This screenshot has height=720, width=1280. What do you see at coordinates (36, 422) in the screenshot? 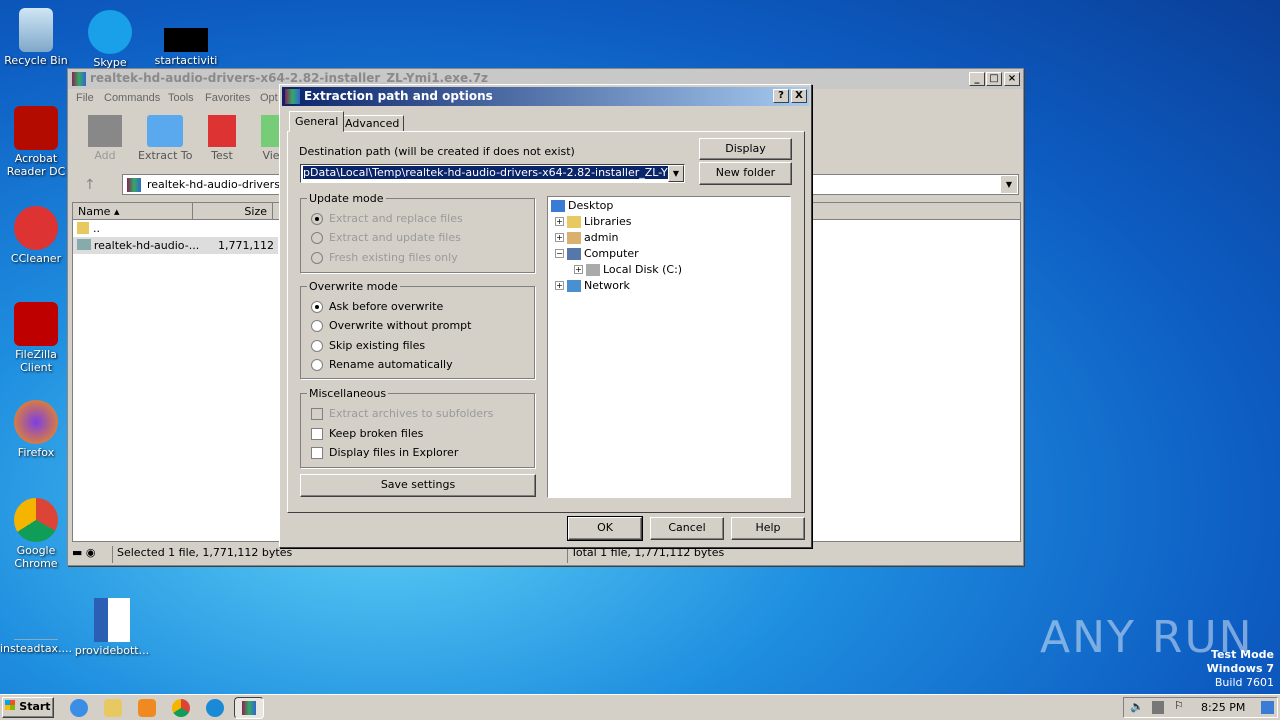
I see `firefox-icon` at bounding box center [36, 422].